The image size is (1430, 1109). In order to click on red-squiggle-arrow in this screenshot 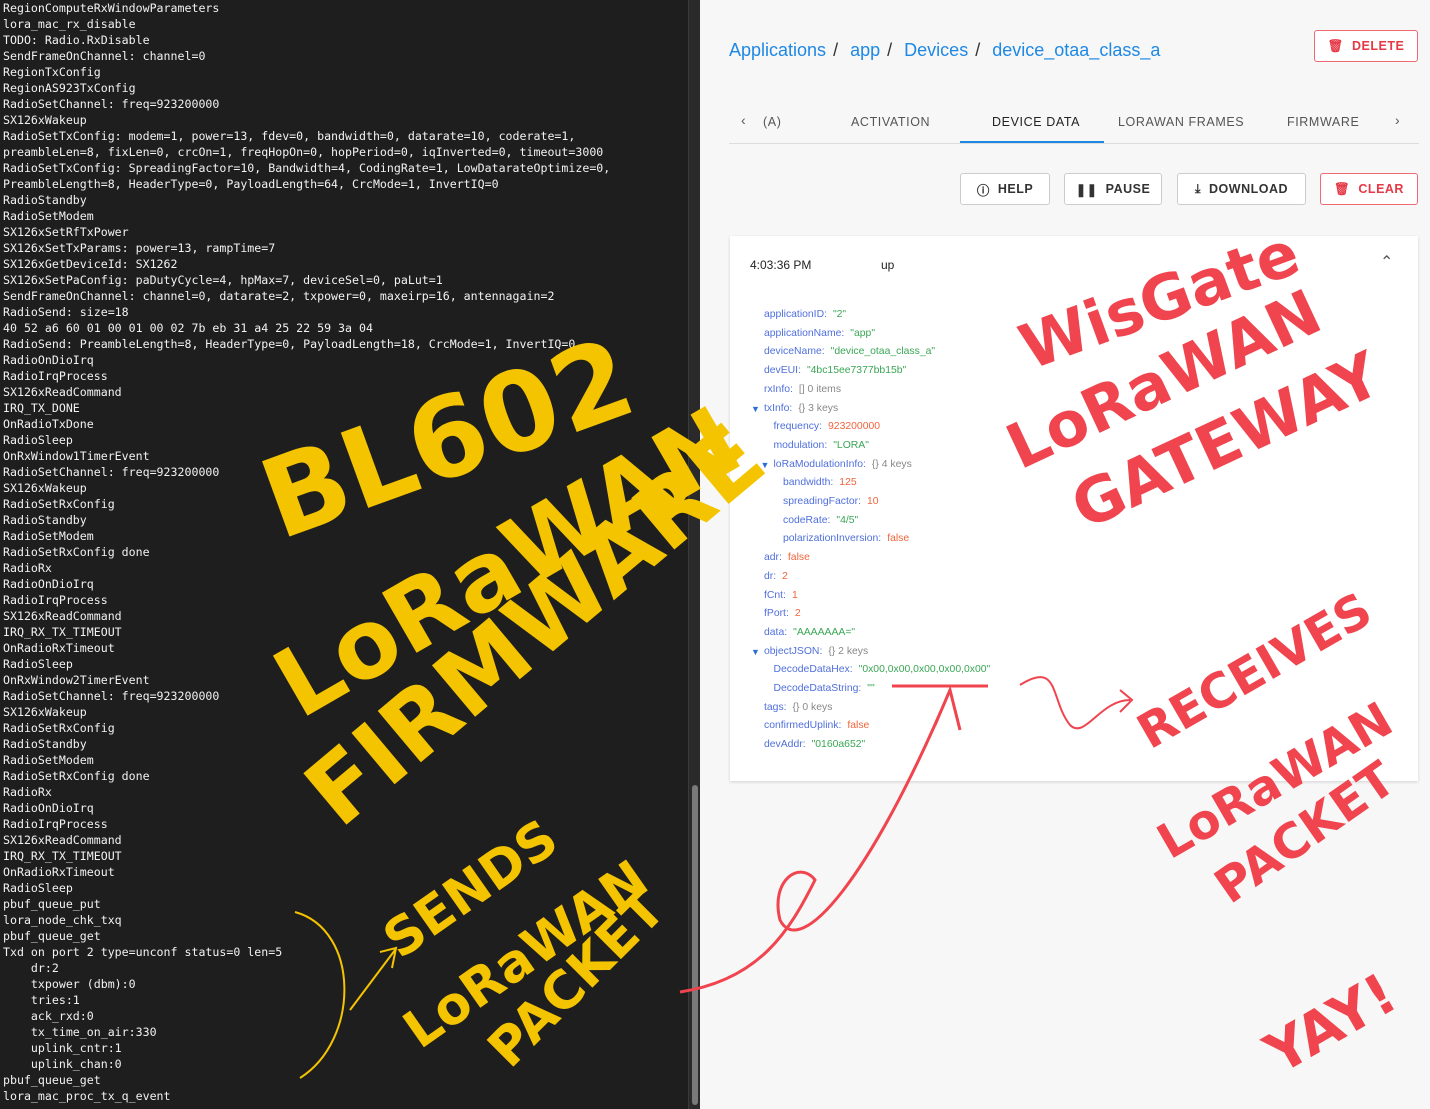, I will do `click(1076, 703)`.